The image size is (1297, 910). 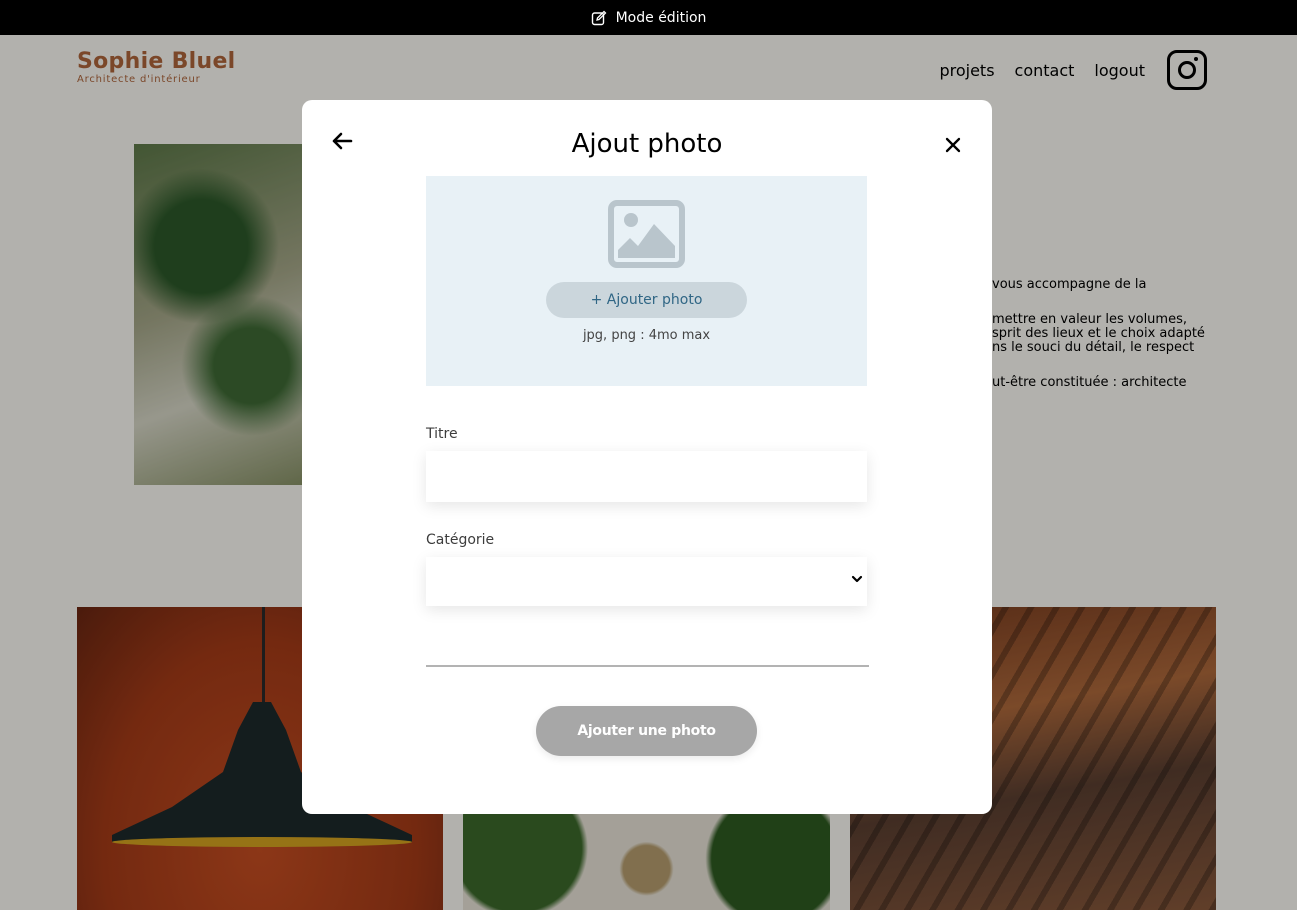 I want to click on chevron-down-icon, so click(x=857, y=579).